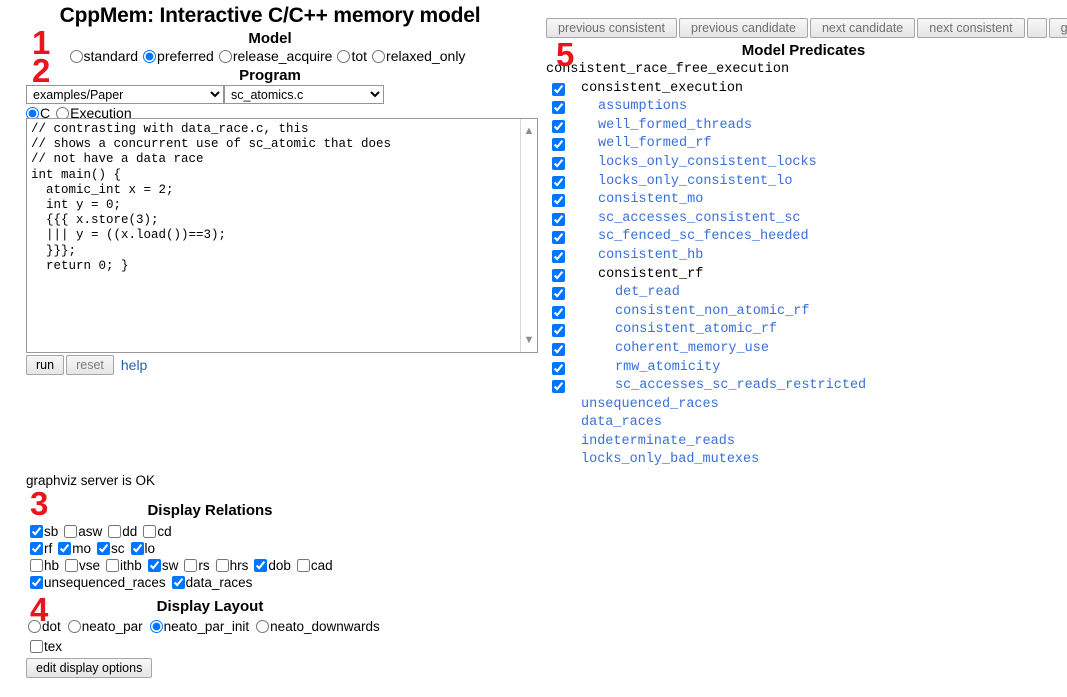  I want to click on tex-option: tex, so click(46, 646).